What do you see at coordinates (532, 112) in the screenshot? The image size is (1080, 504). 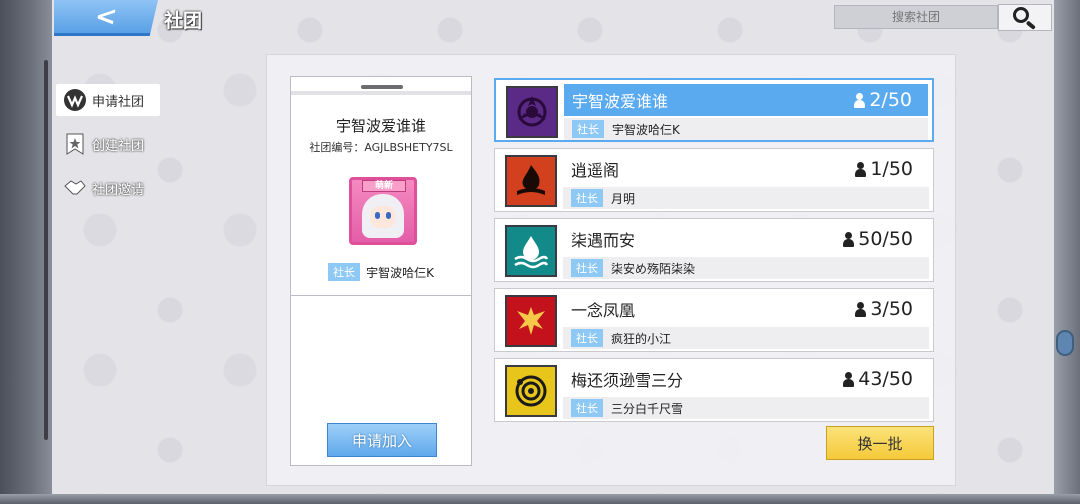 I see `sharingan-emblem-icon` at bounding box center [532, 112].